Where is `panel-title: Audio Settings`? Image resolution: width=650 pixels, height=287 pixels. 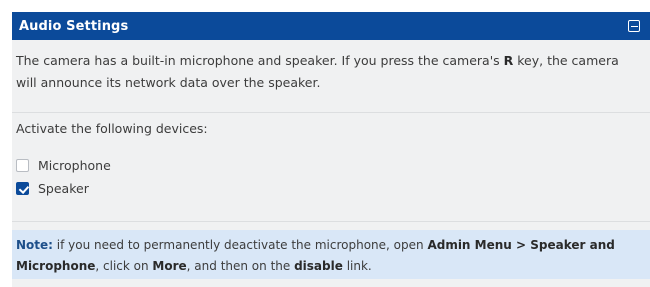 panel-title: Audio Settings is located at coordinates (74, 26).